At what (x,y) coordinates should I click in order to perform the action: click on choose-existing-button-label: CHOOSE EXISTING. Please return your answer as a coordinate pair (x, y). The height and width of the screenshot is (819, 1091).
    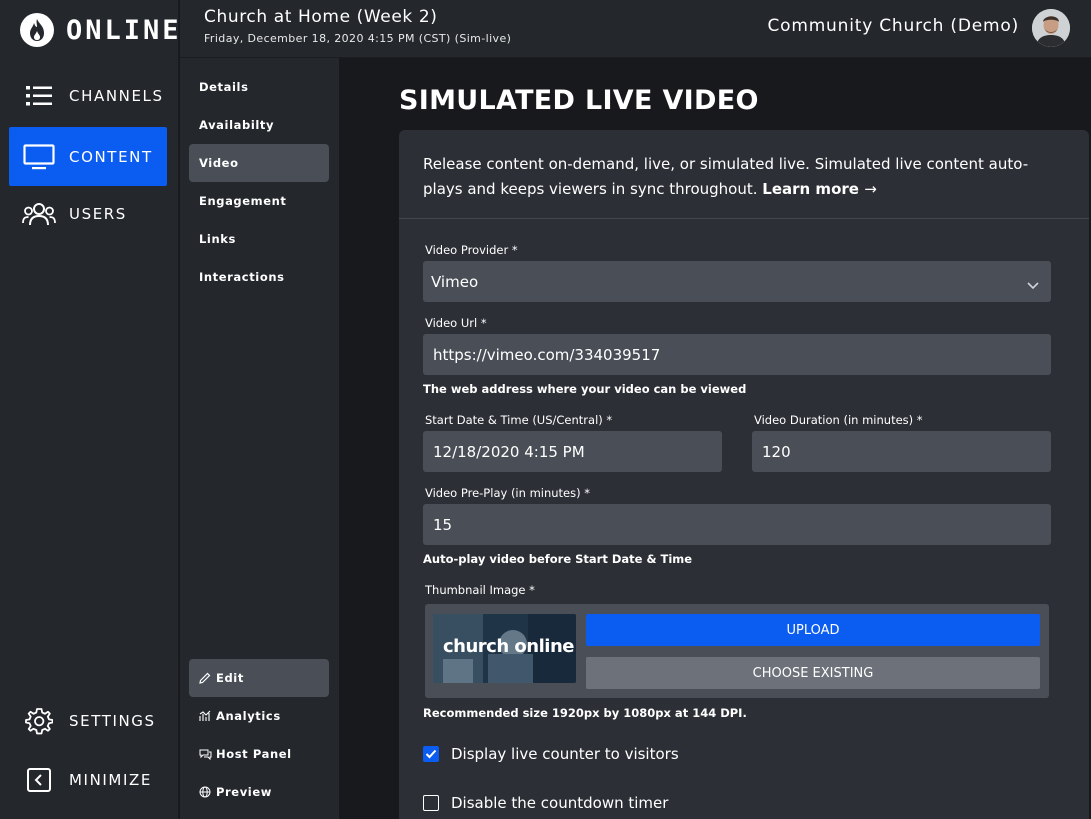
    Looking at the image, I should click on (813, 673).